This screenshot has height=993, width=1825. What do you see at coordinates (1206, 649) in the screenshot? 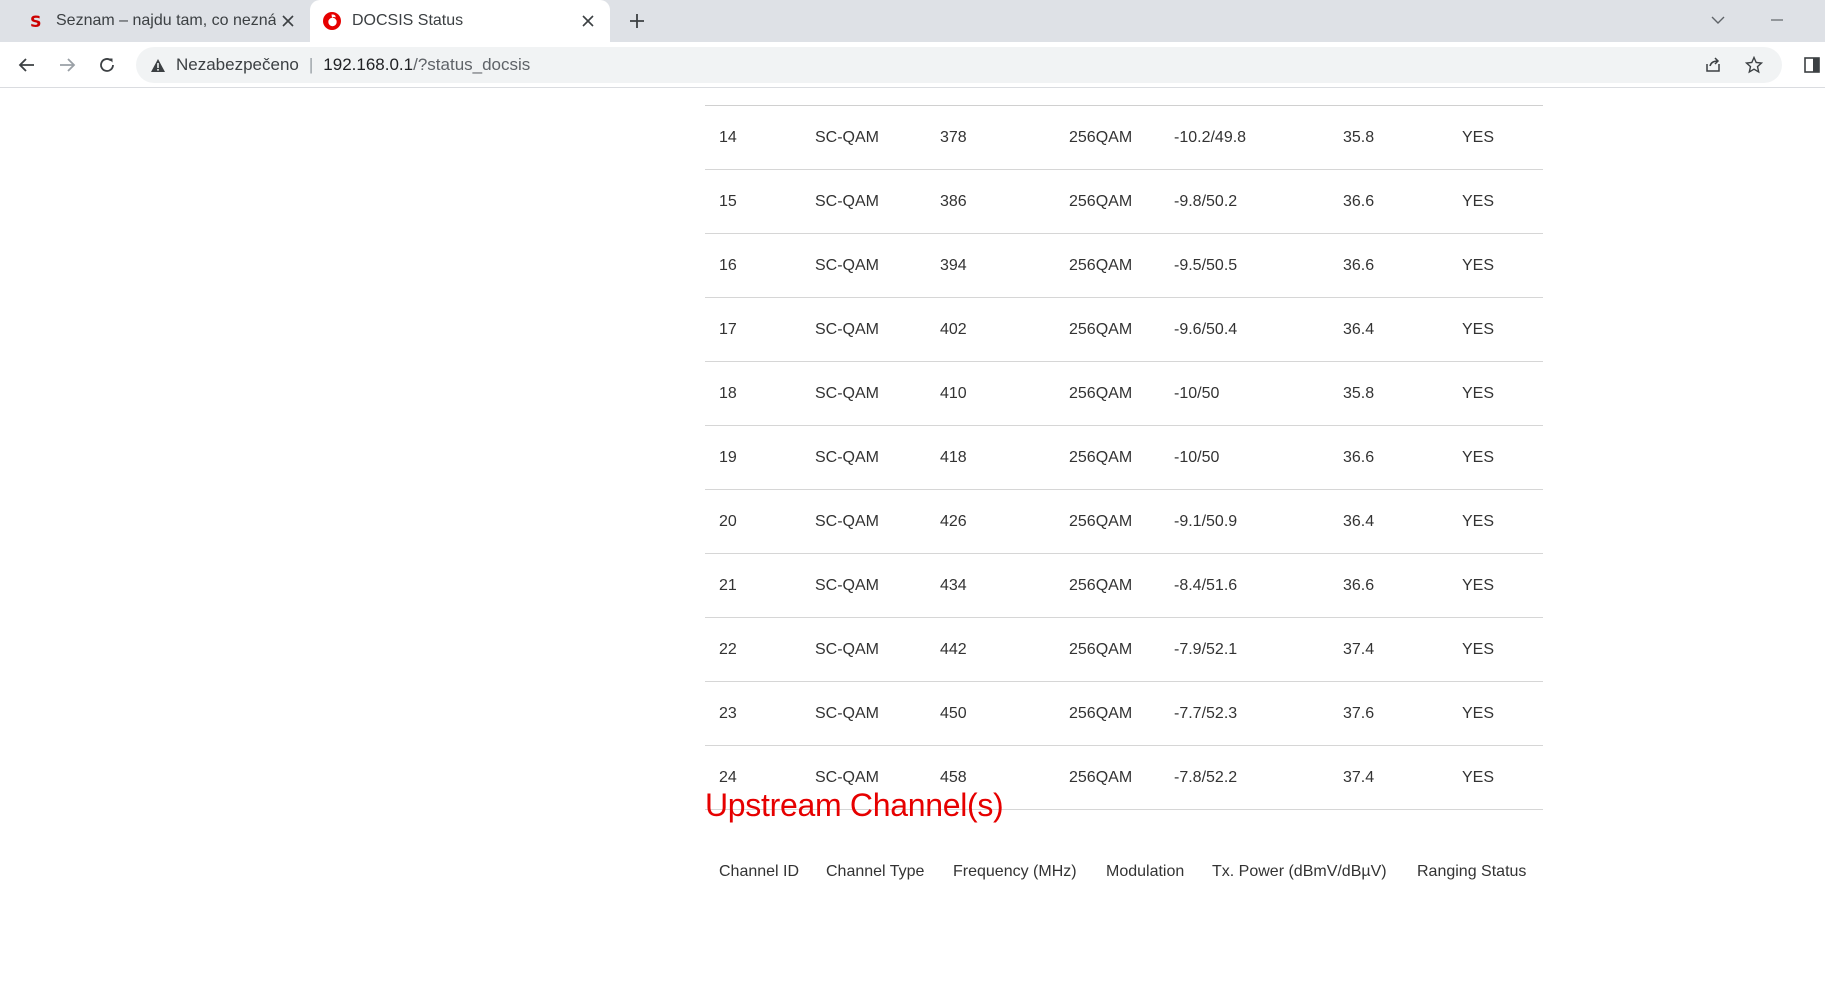
I see `cell-power: -7.9/52.1` at bounding box center [1206, 649].